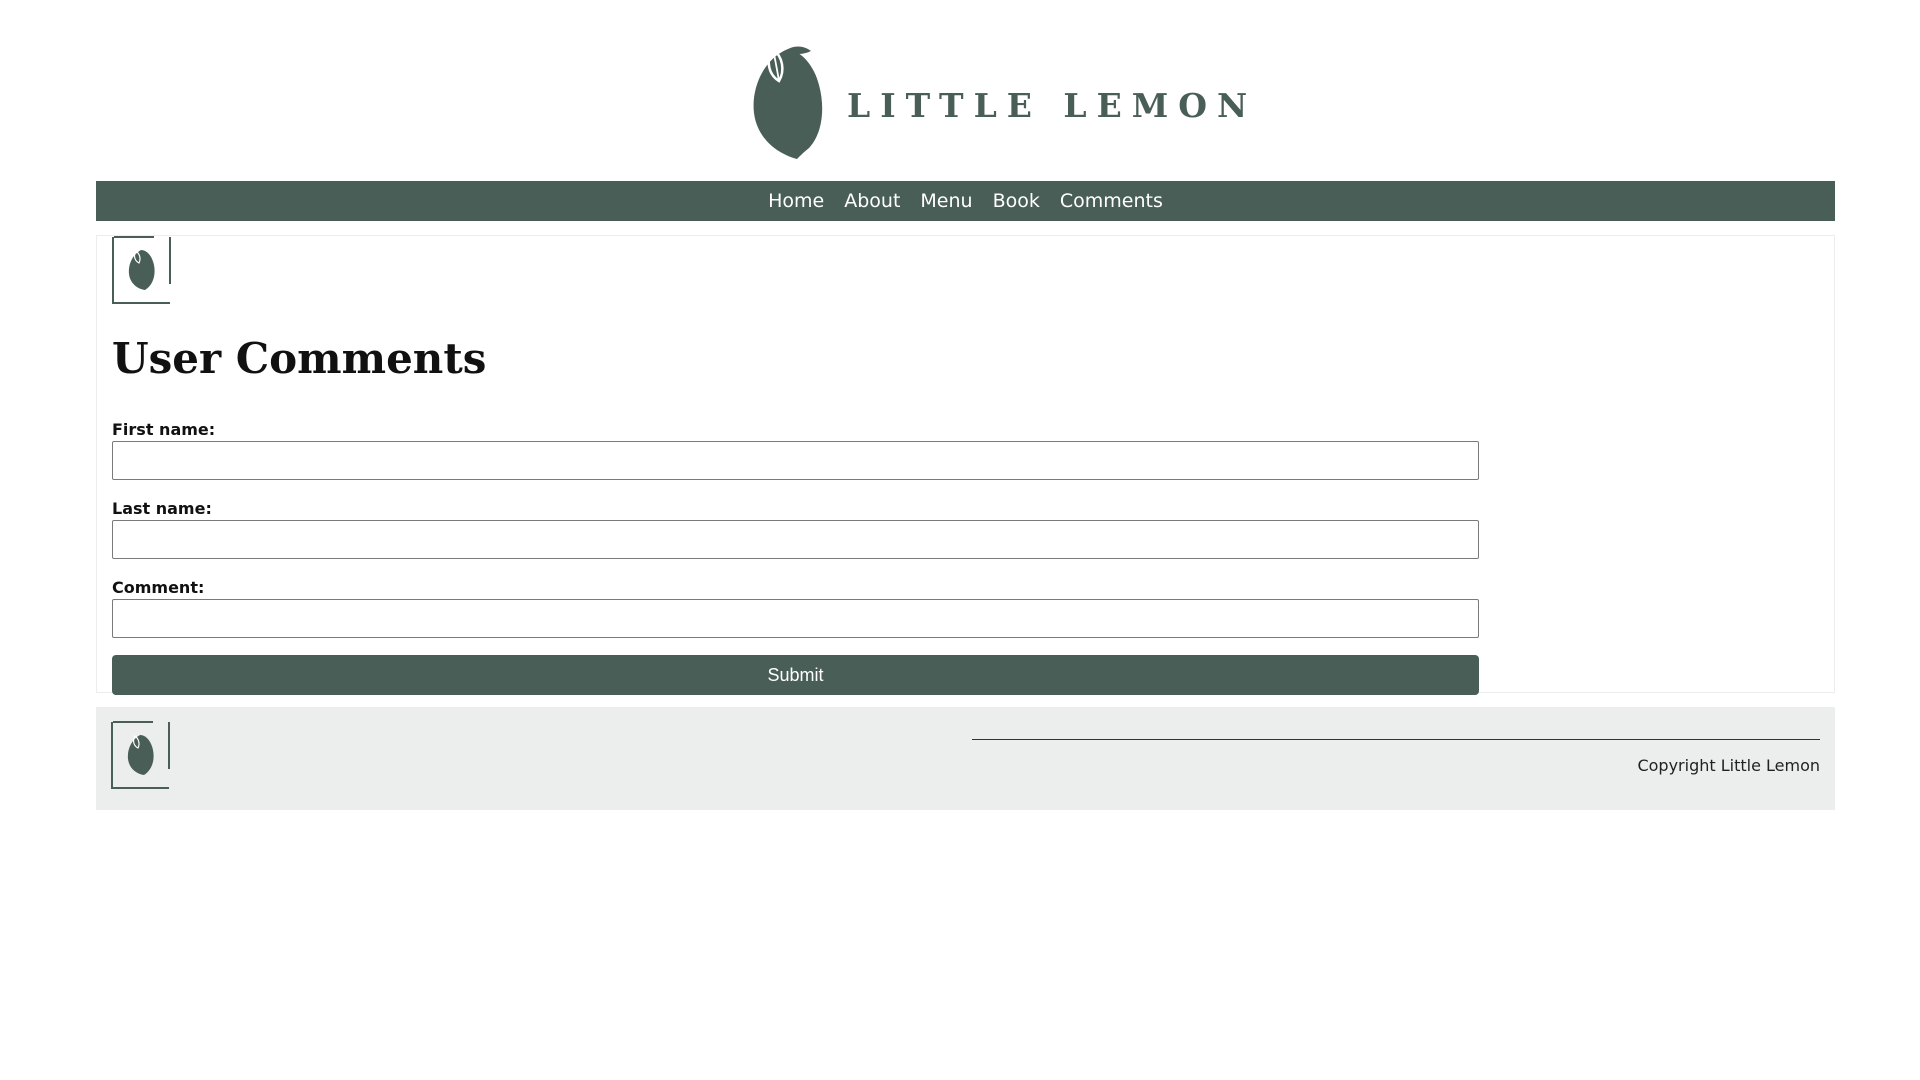 The image size is (1920, 1080). What do you see at coordinates (299, 358) in the screenshot?
I see `page-title: User Comments` at bounding box center [299, 358].